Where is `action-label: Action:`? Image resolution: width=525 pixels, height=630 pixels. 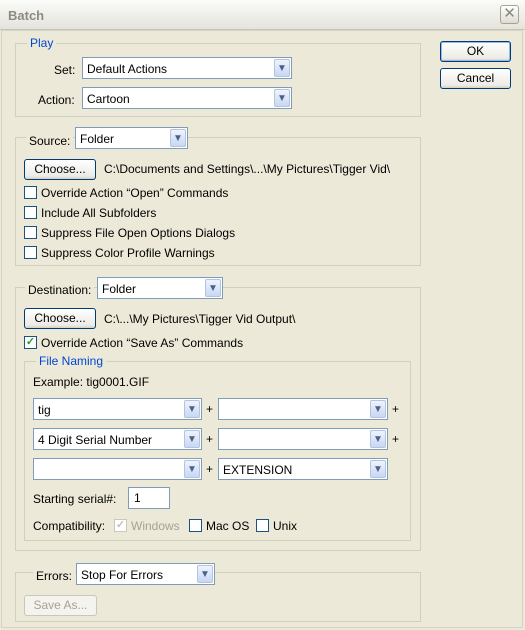 action-label: Action: is located at coordinates (56, 100).